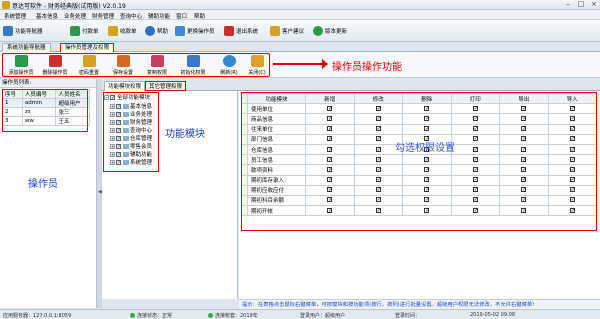  What do you see at coordinates (493, 315) in the screenshot?
I see `status-time: 2019-05-02 09:08` at bounding box center [493, 315].